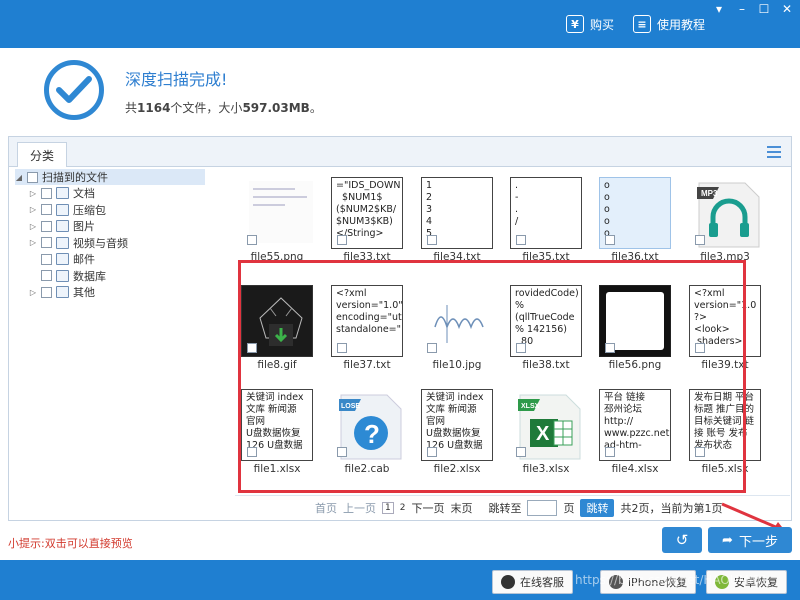 The height and width of the screenshot is (600, 800). Describe the element at coordinates (681, 24) in the screenshot. I see `tutorial-label: 使用教程` at that location.